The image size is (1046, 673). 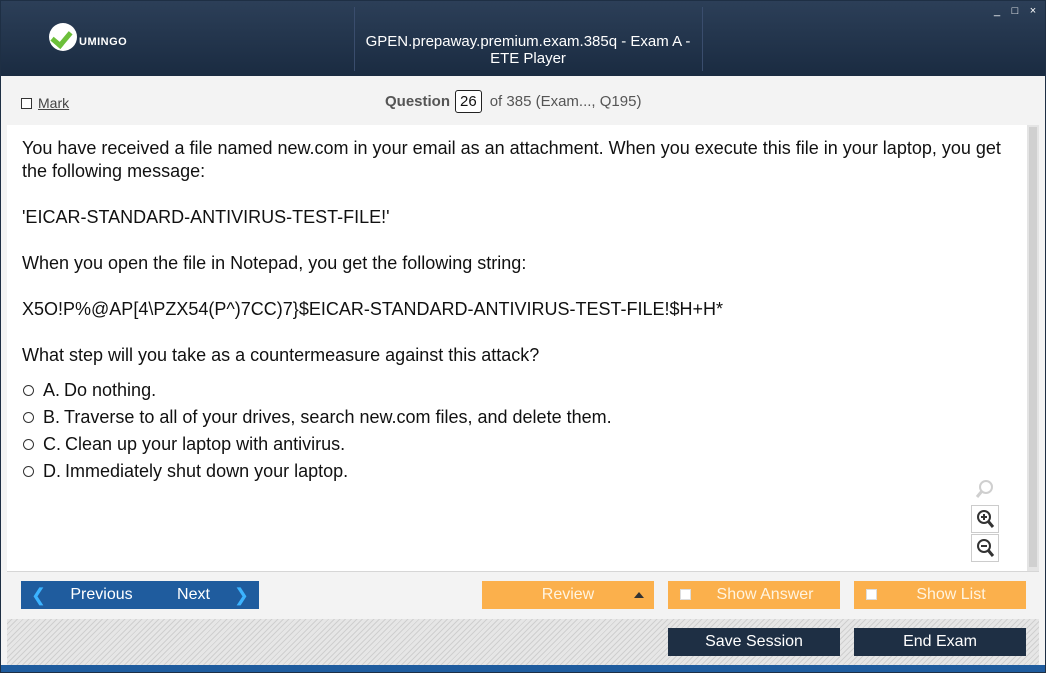 What do you see at coordinates (523, 668) in the screenshot?
I see `bottom-accent-line` at bounding box center [523, 668].